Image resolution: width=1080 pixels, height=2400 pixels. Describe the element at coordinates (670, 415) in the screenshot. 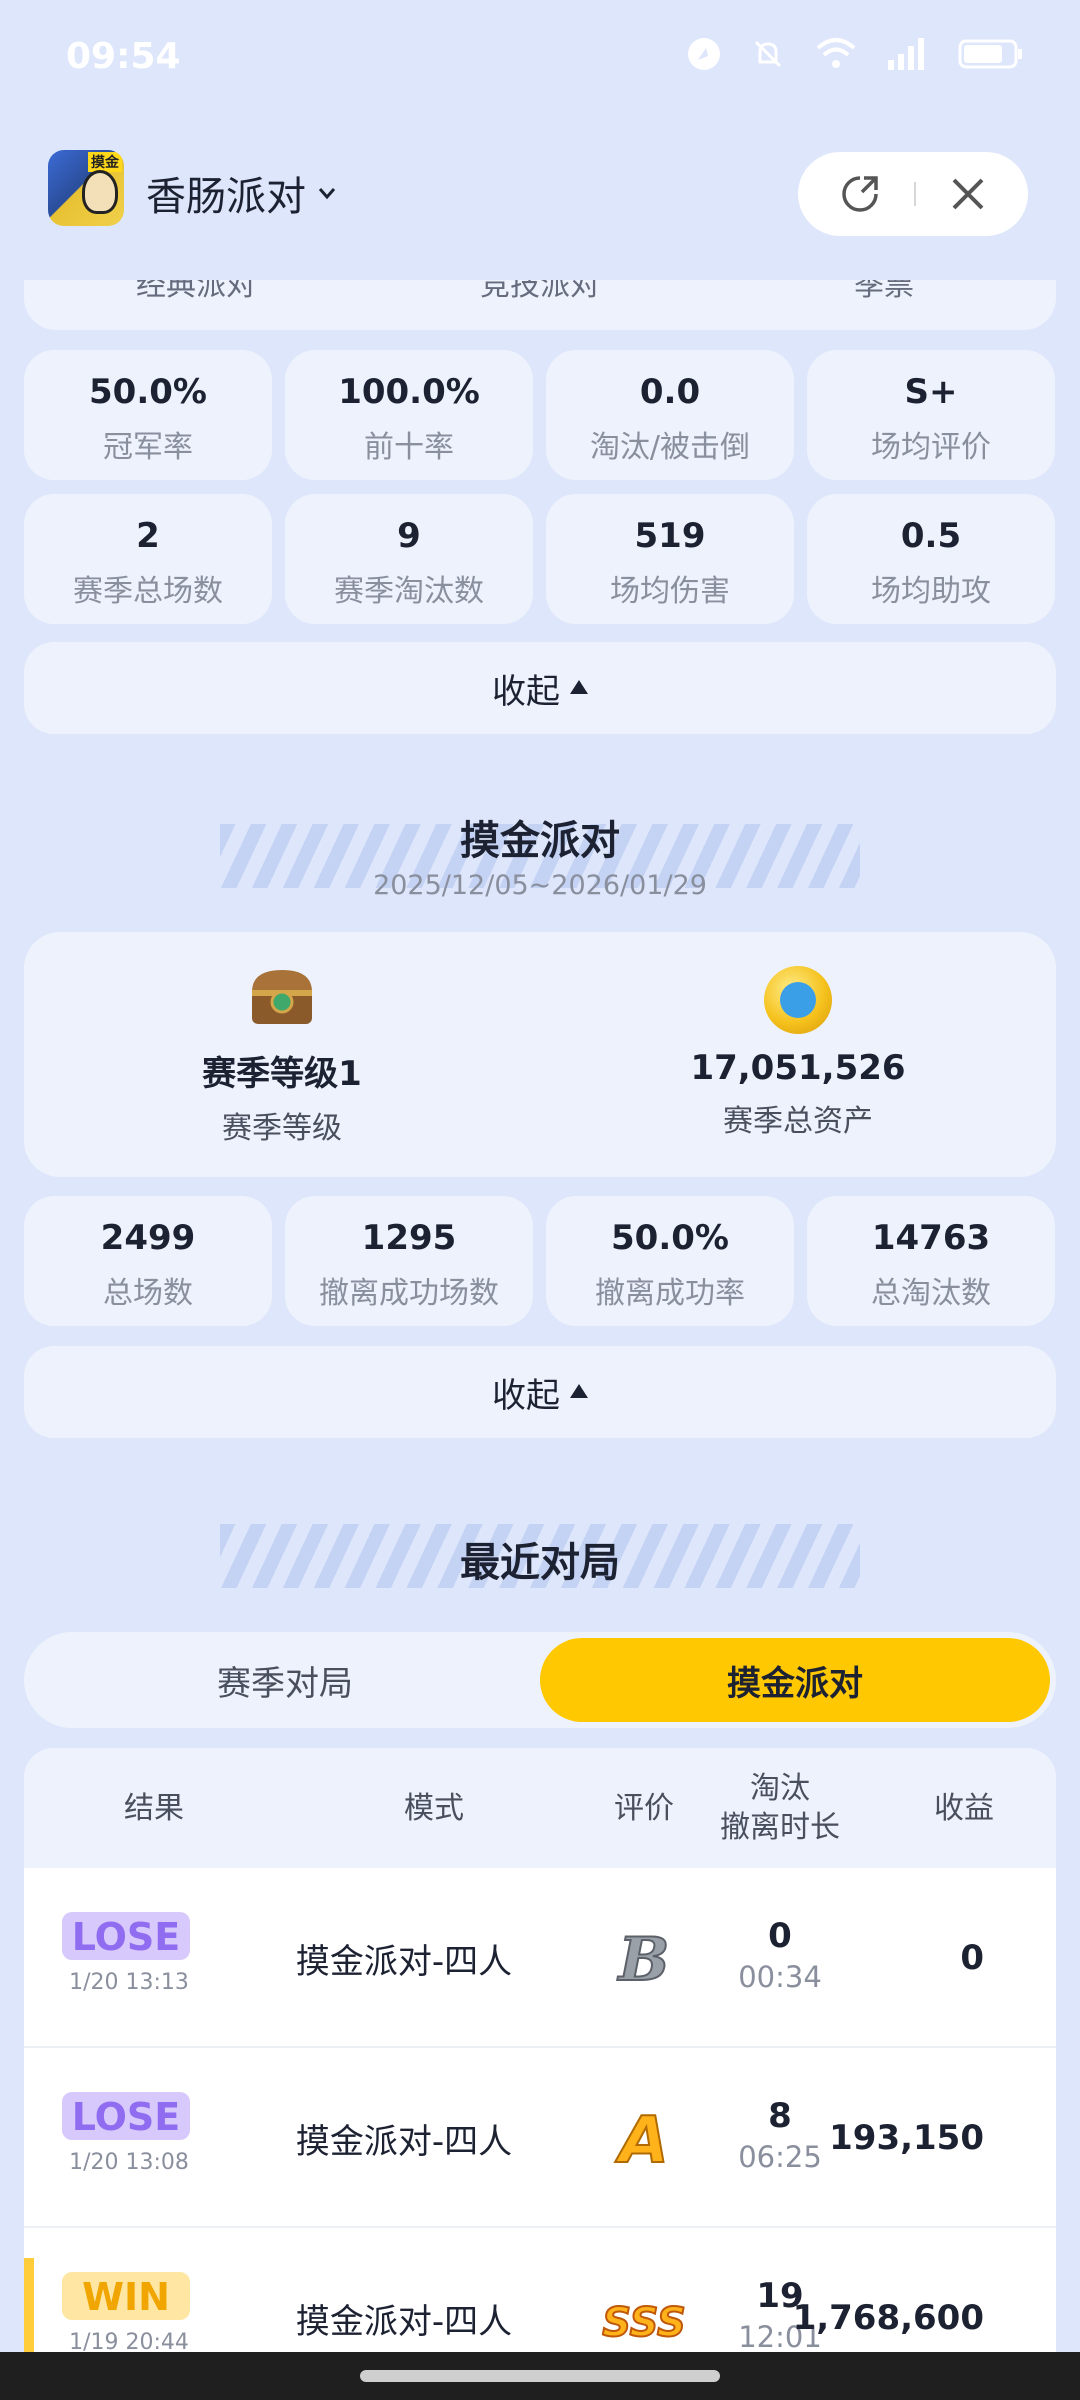

I see `stat-kd: 0.0 淘汰/被击倒` at that location.